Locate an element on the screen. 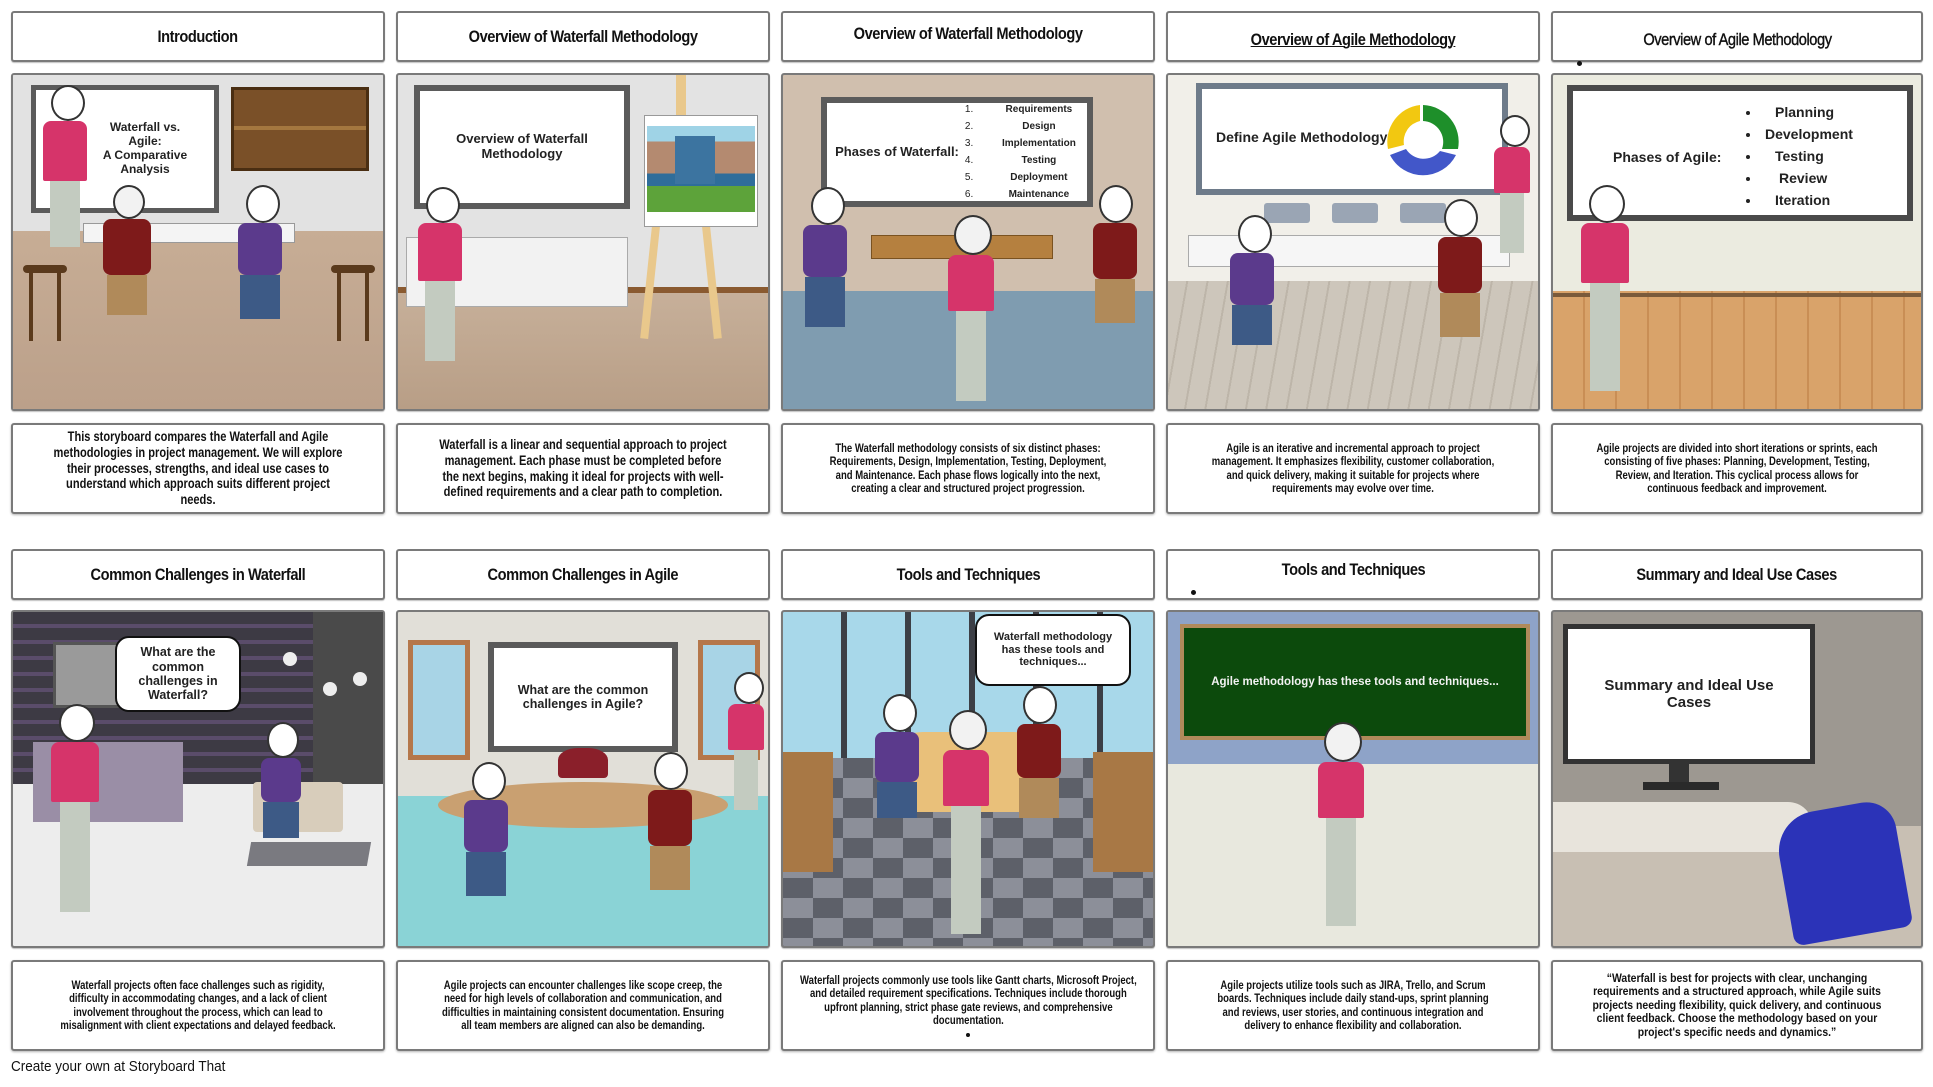 The height and width of the screenshot is (1087, 1933). cell-title-waterfall-tools: Tools and Techniques is located at coordinates (968, 574).